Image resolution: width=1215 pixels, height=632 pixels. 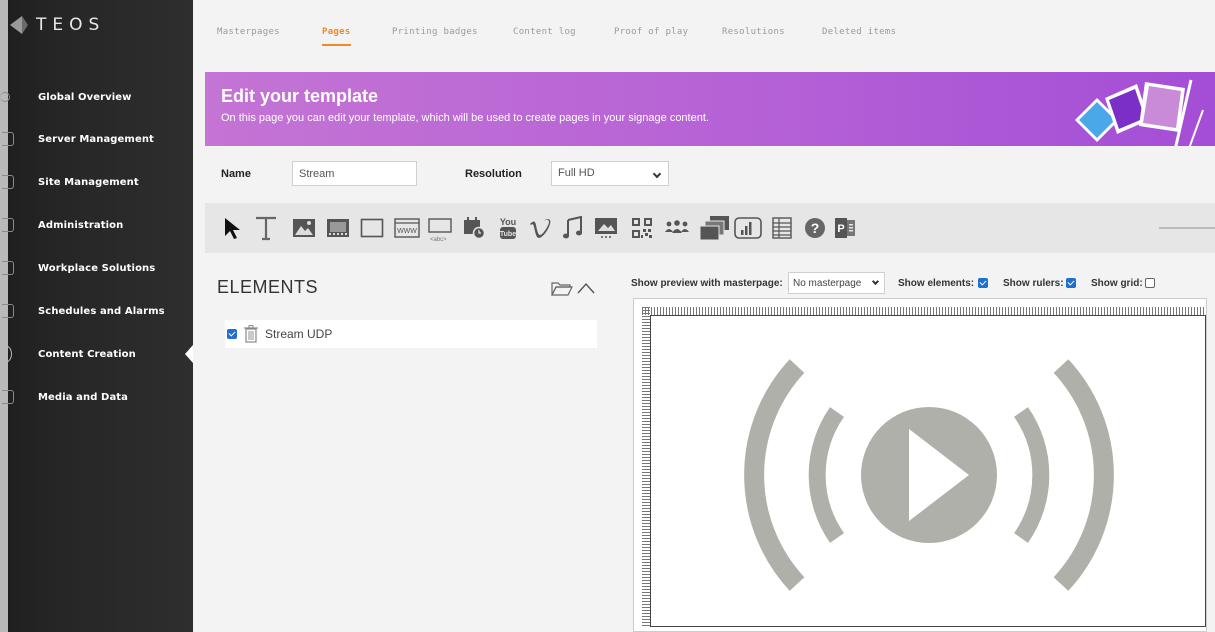 I want to click on people-icon, so click(x=677, y=228).